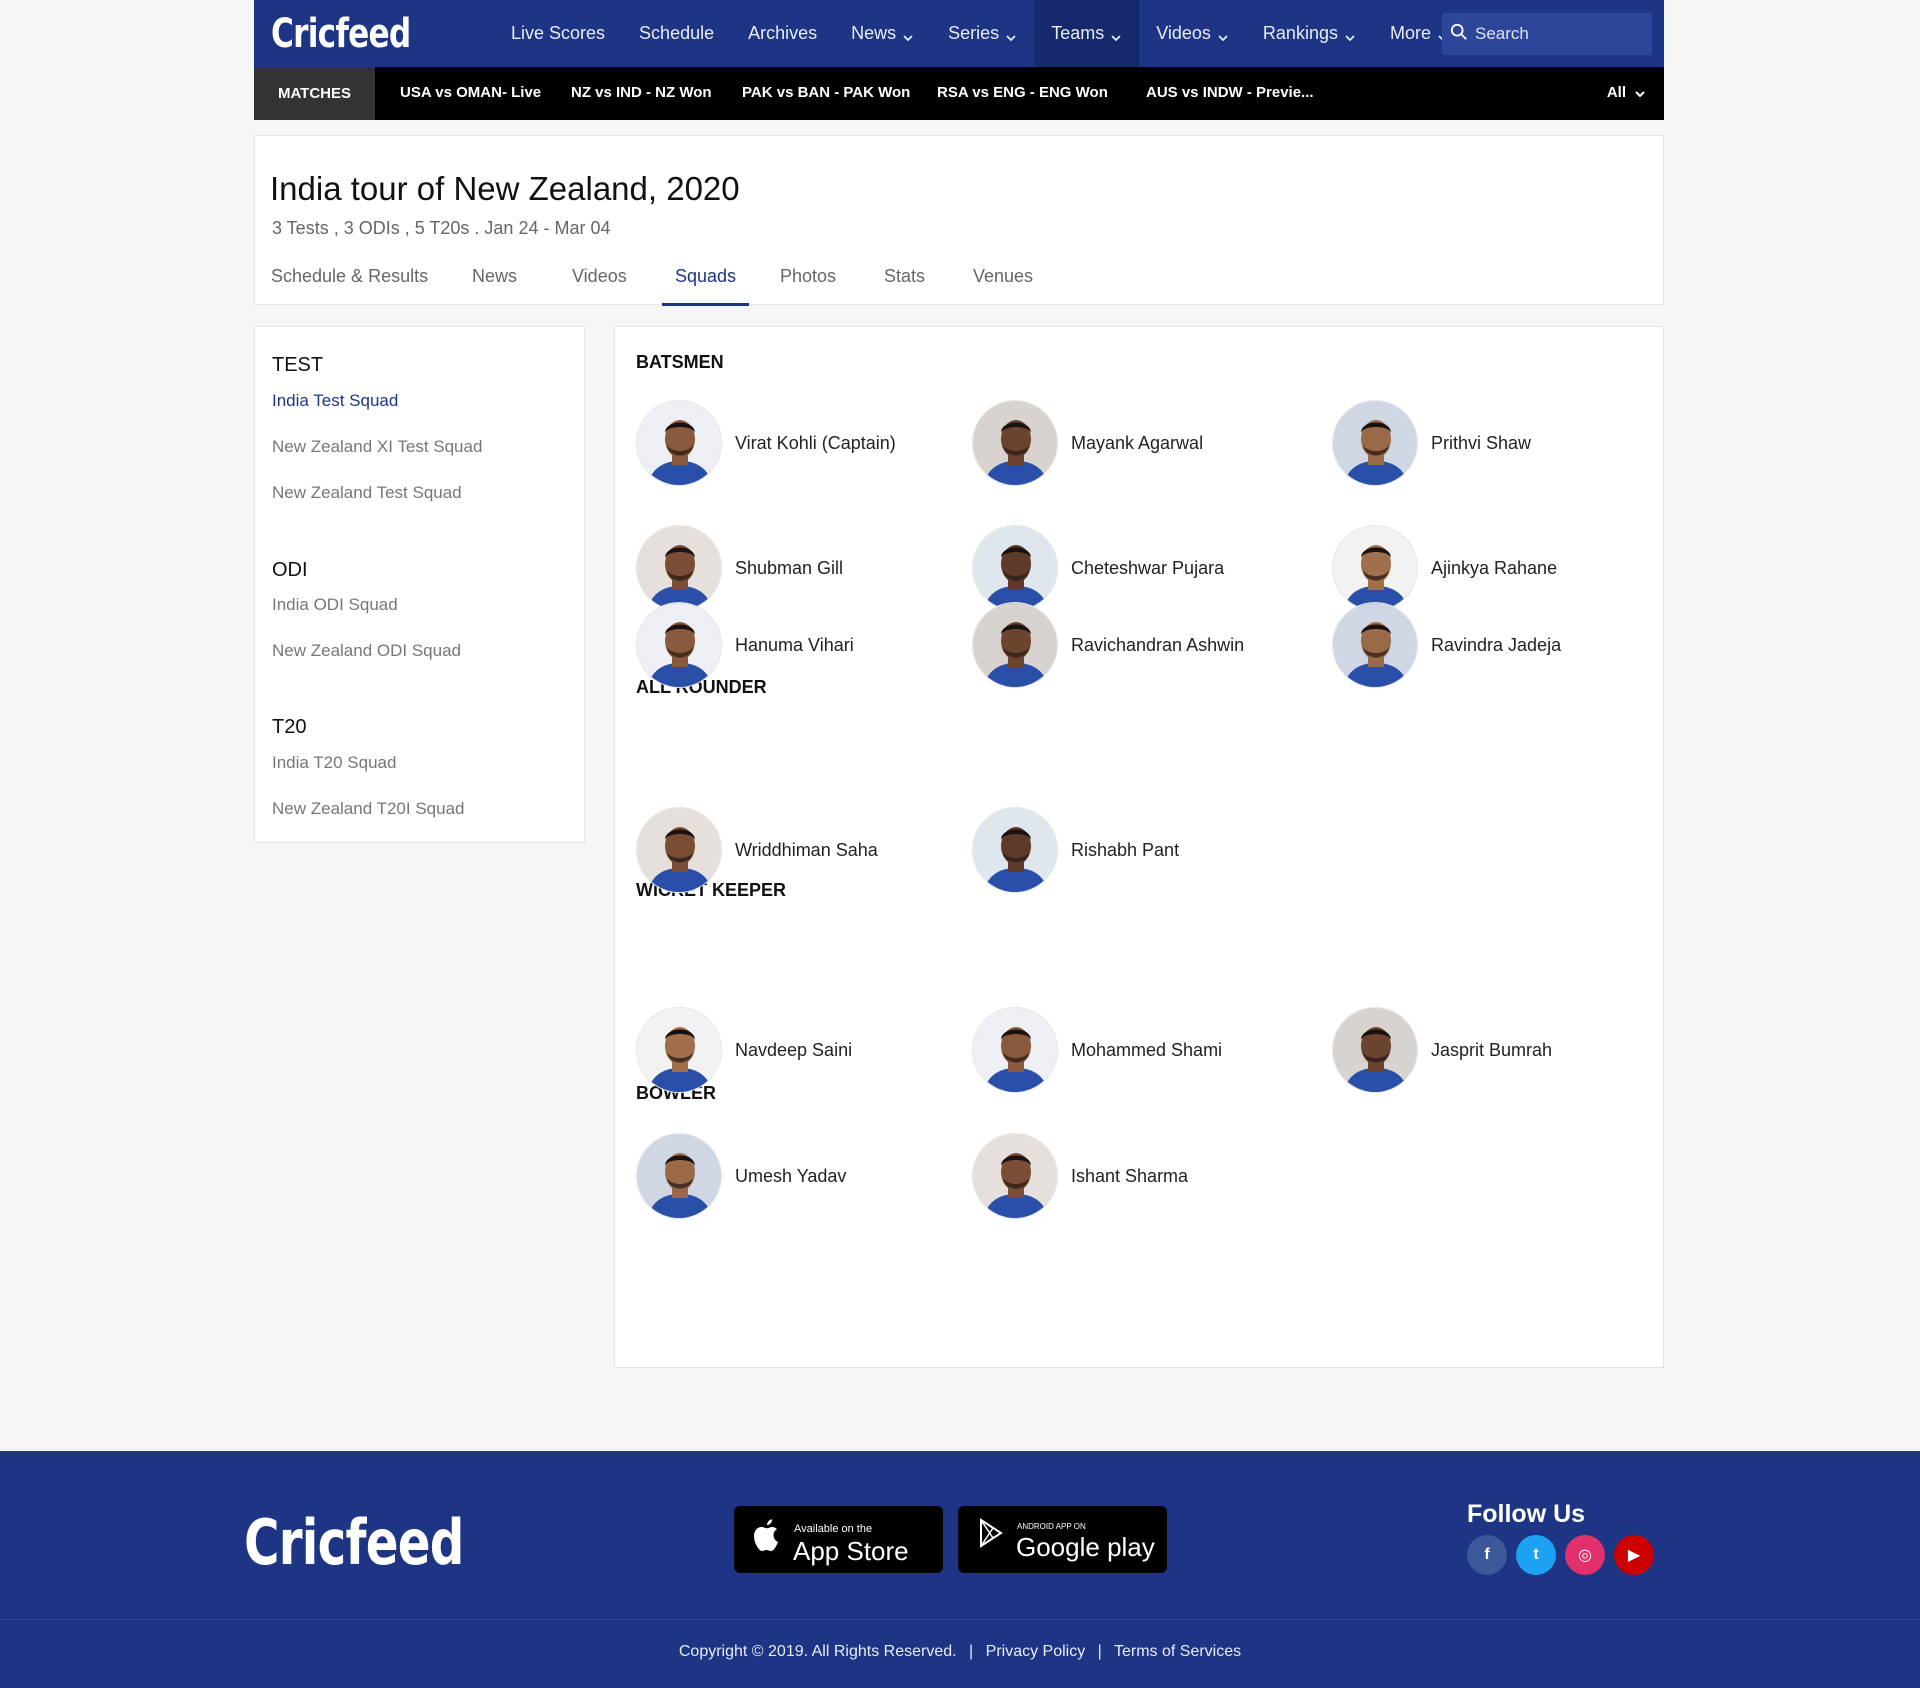 The image size is (1920, 1688). Describe the element at coordinates (599, 286) in the screenshot. I see `tab-videos: Videos` at that location.